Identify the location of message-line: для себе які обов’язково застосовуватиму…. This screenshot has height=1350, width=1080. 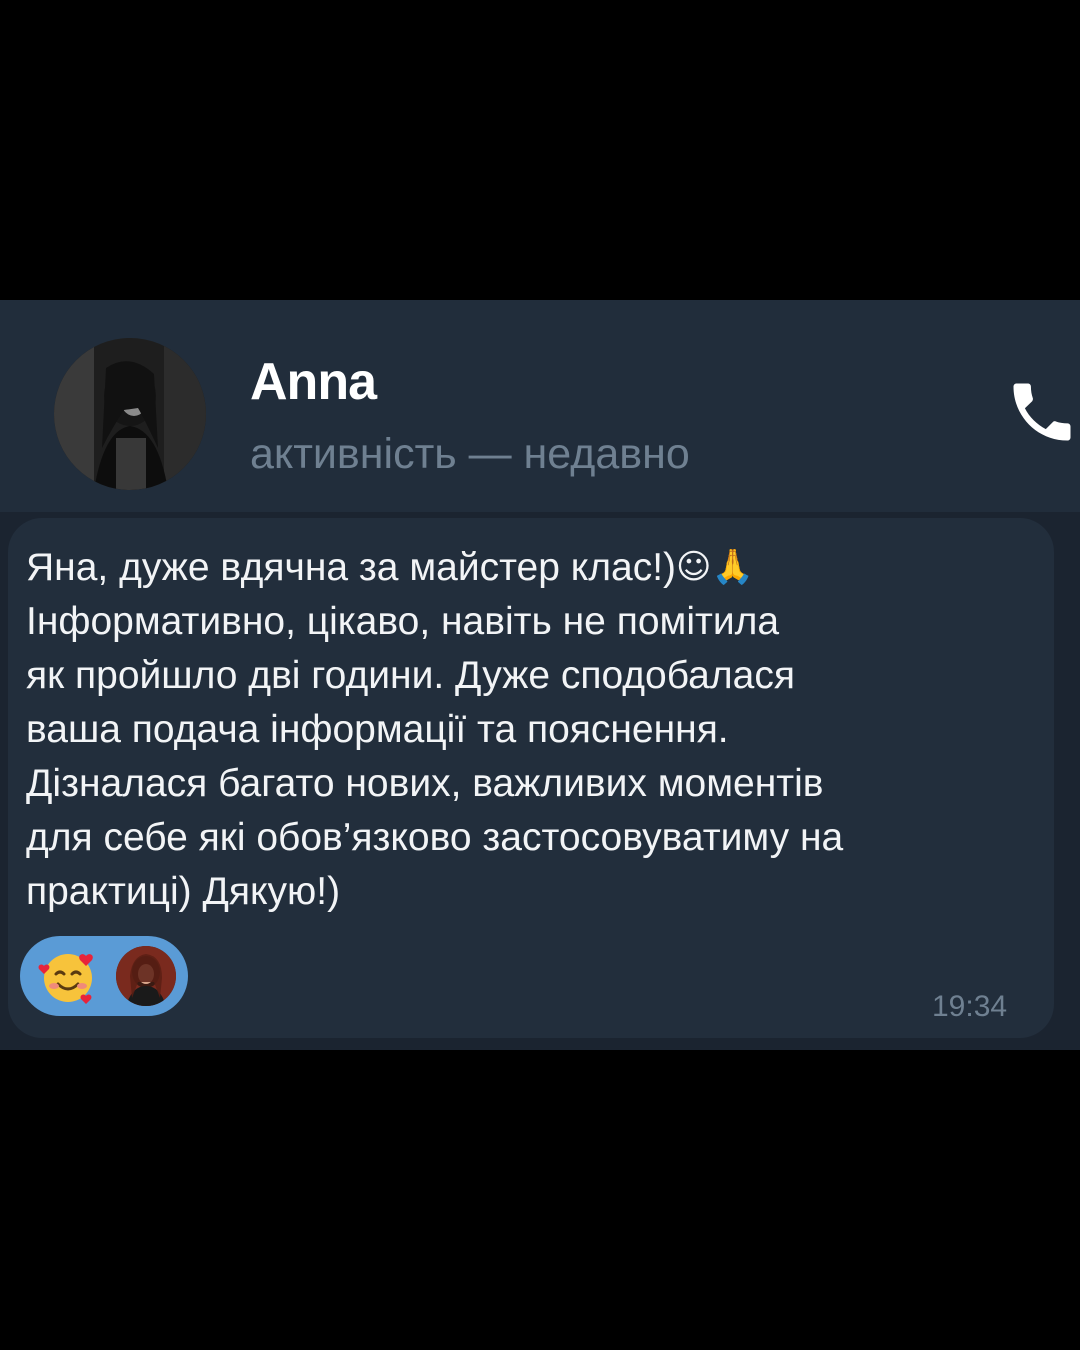
(435, 837).